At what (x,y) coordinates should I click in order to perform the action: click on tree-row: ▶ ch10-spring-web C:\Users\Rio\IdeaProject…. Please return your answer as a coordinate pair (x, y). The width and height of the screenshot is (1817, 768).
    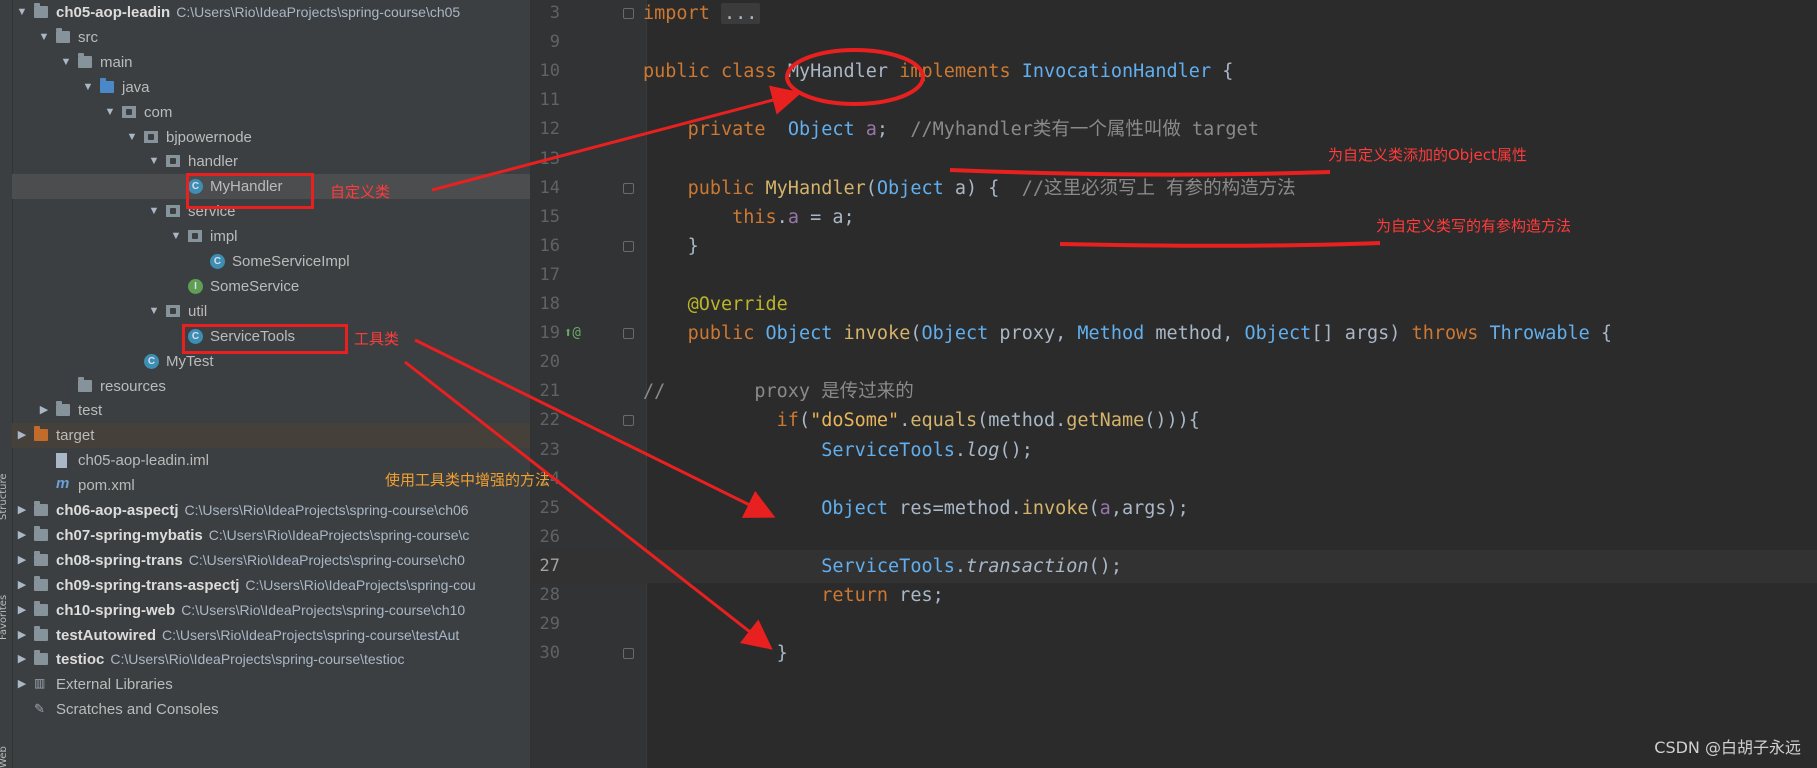
    Looking at the image, I should click on (271, 610).